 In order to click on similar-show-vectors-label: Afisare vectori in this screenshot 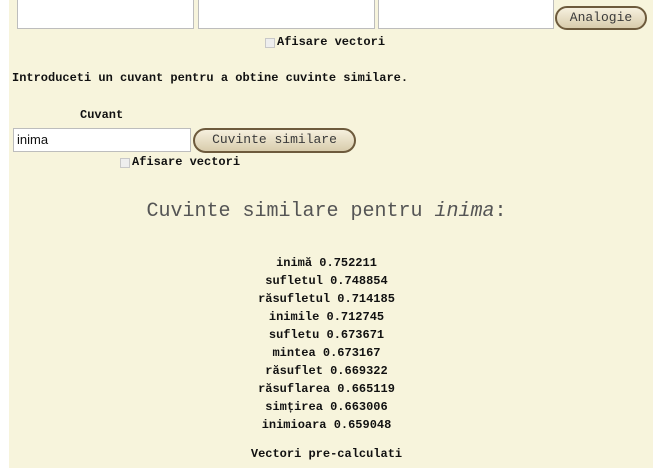, I will do `click(186, 162)`.